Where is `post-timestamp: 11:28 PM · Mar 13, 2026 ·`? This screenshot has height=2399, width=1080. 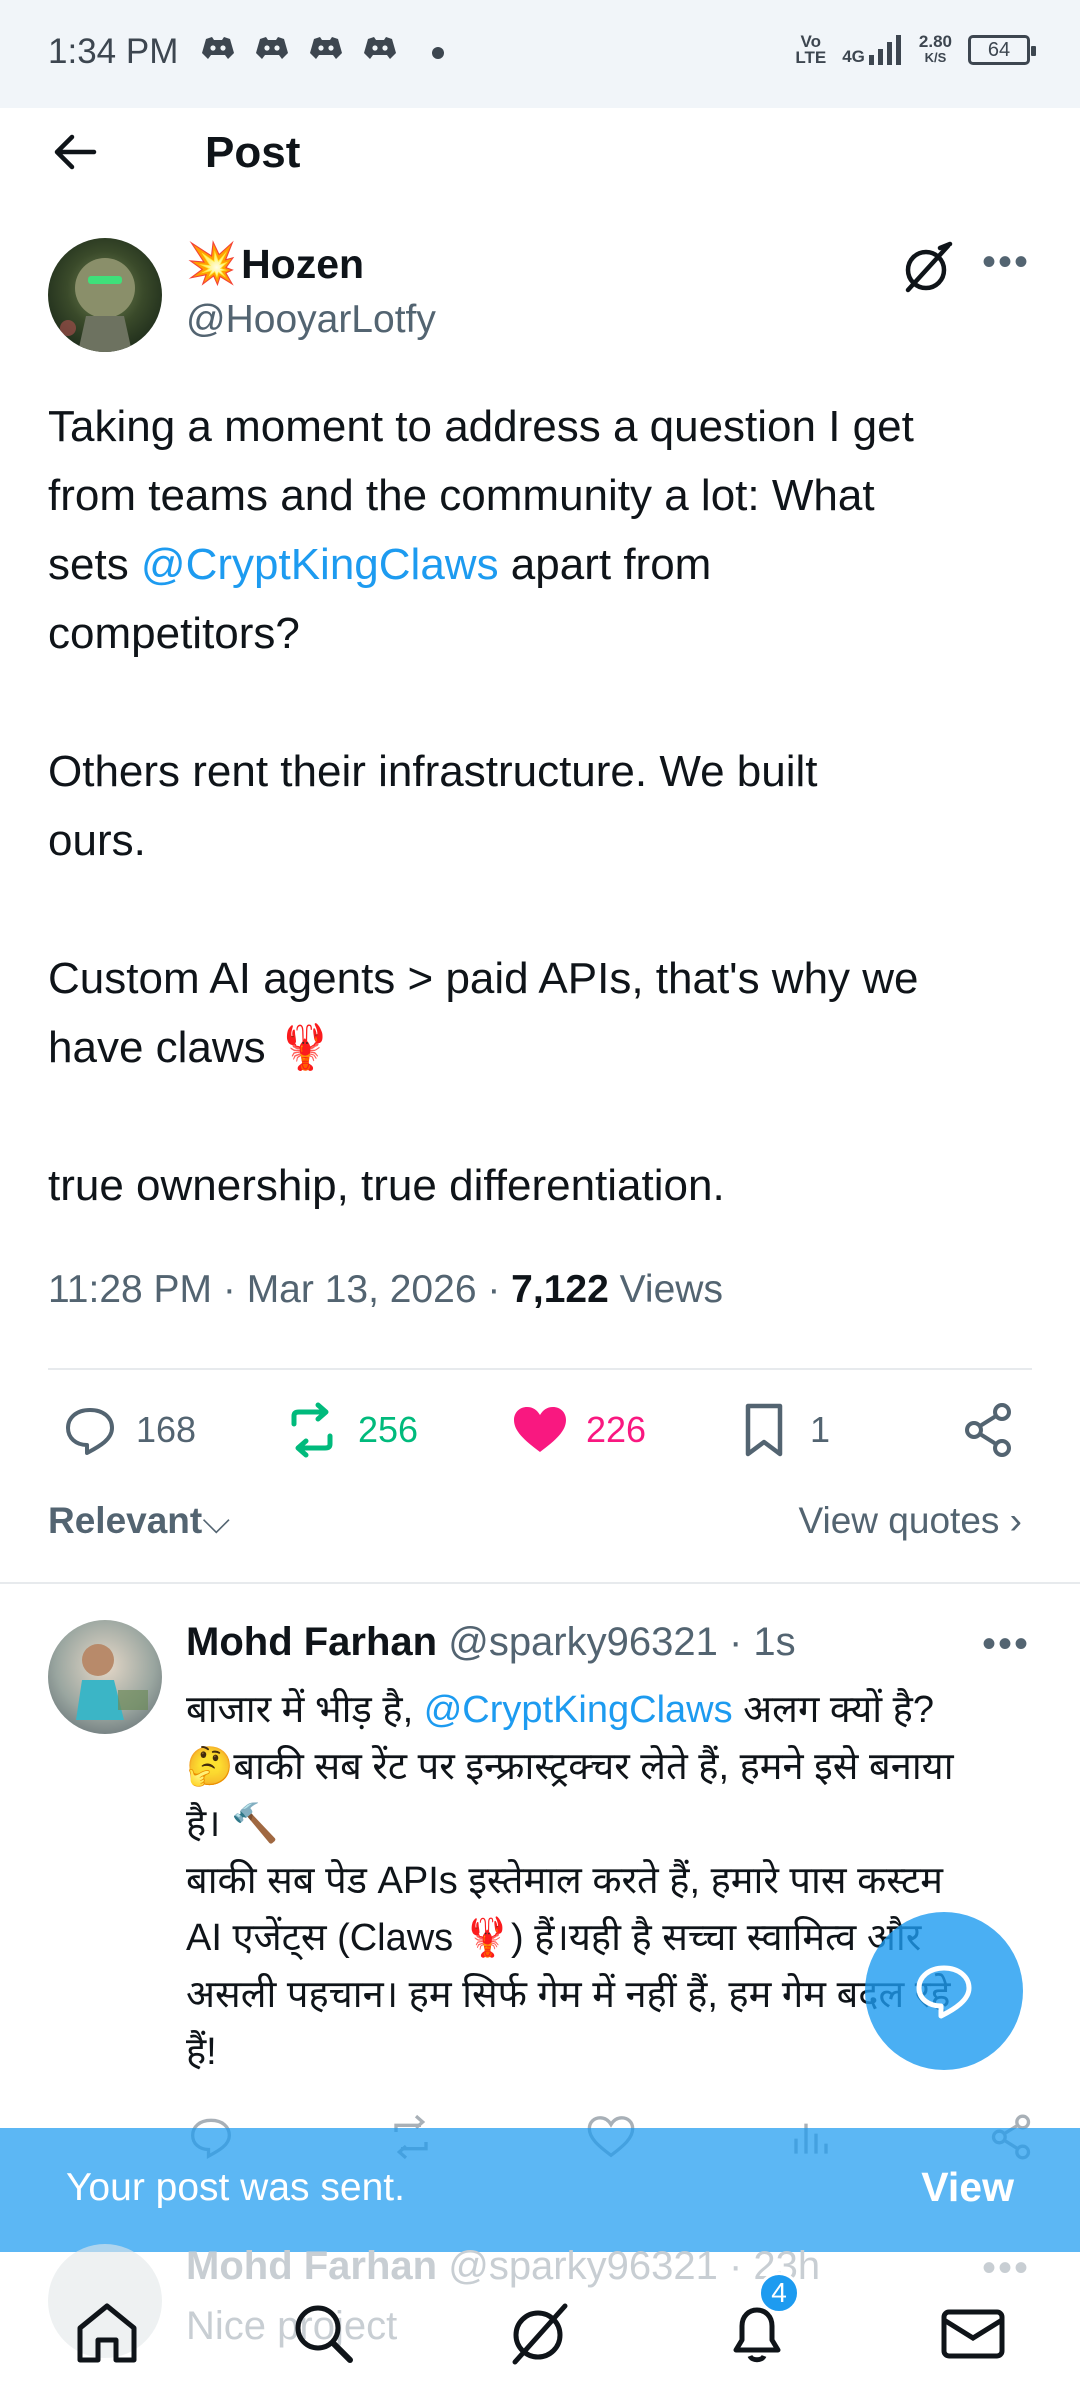 post-timestamp: 11:28 PM · Mar 13, 2026 · is located at coordinates (280, 1289).